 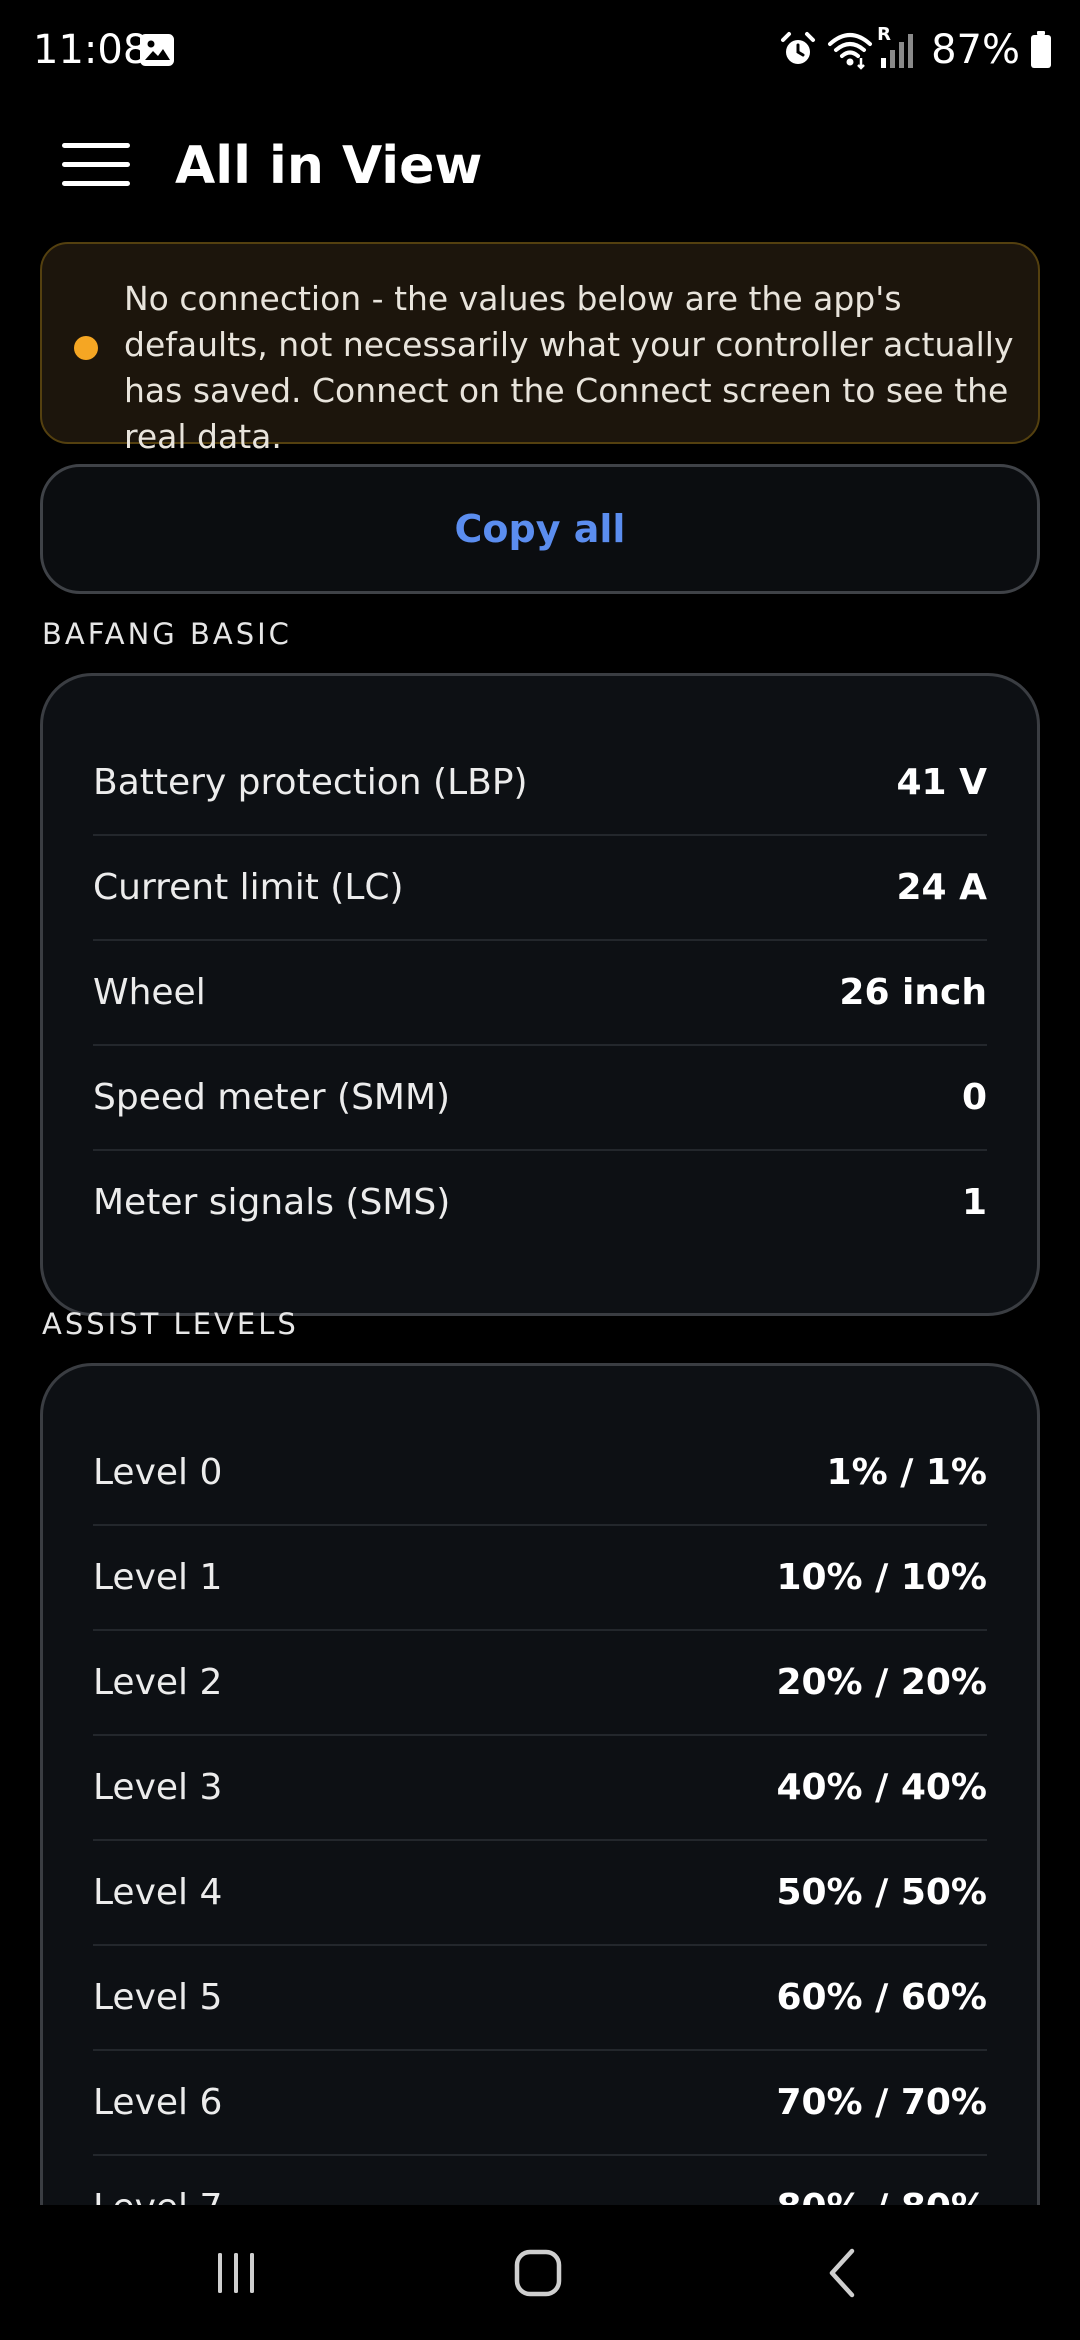 I want to click on setting-row-battery-protection: Battery protection (LBP) 41 V, so click(x=540, y=783).